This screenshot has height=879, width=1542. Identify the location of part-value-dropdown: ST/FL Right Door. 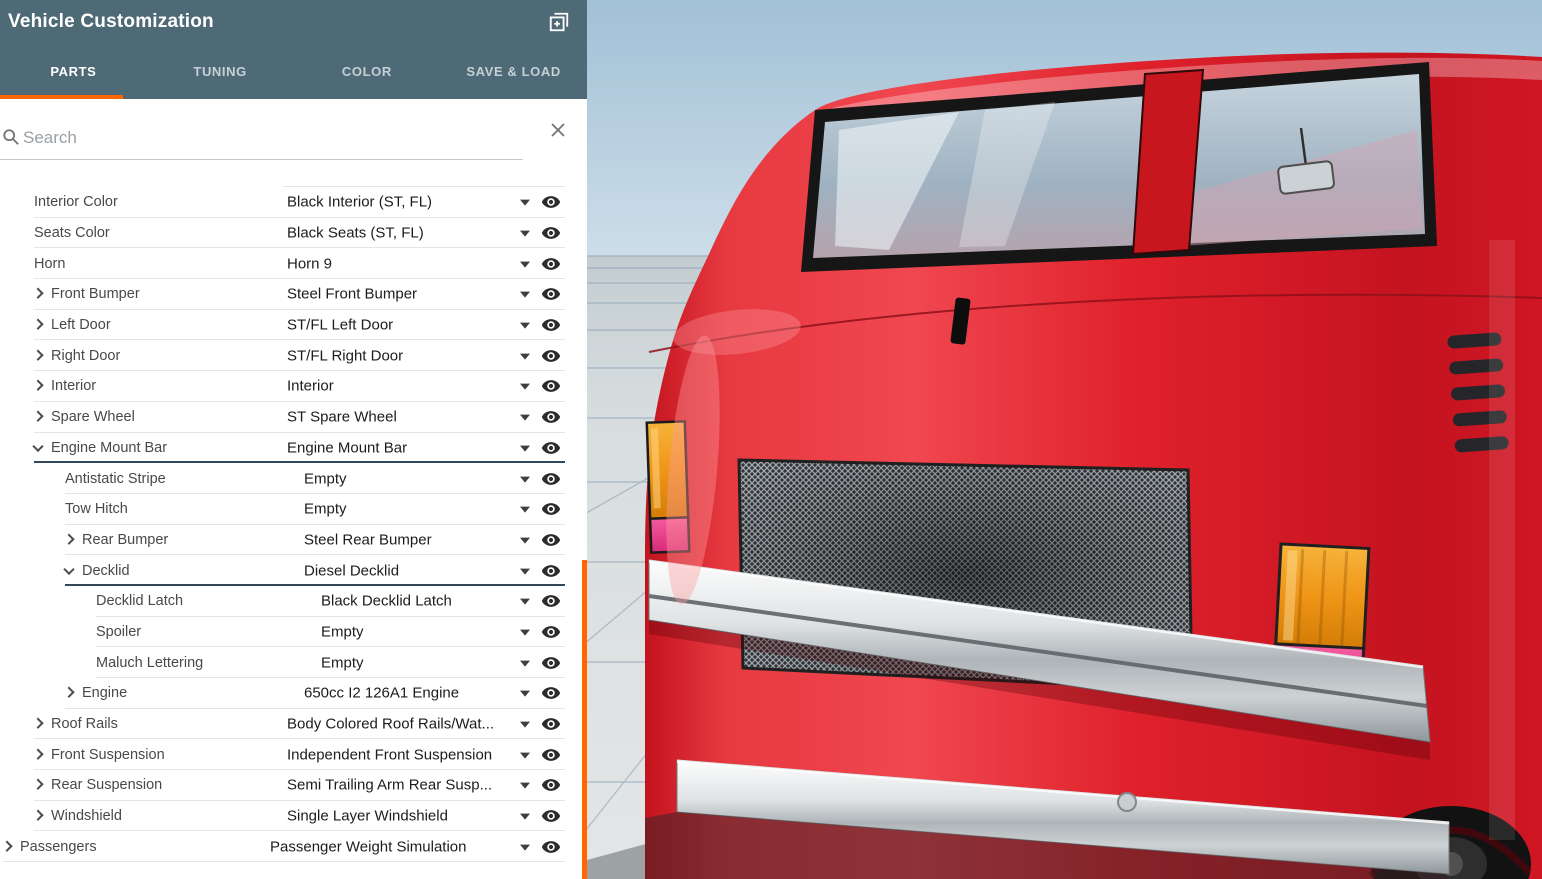
(345, 355).